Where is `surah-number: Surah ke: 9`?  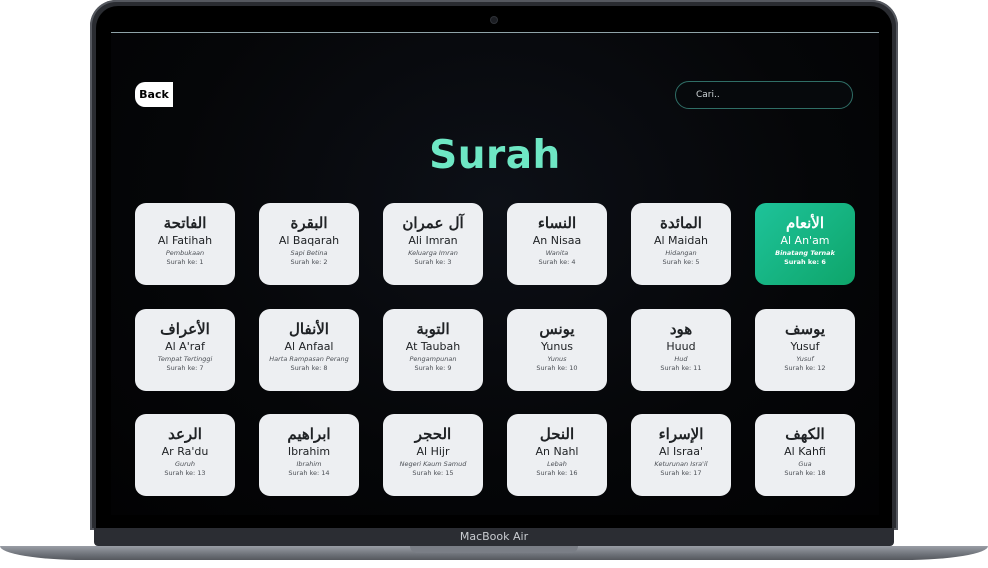
surah-number: Surah ke: 9 is located at coordinates (433, 368).